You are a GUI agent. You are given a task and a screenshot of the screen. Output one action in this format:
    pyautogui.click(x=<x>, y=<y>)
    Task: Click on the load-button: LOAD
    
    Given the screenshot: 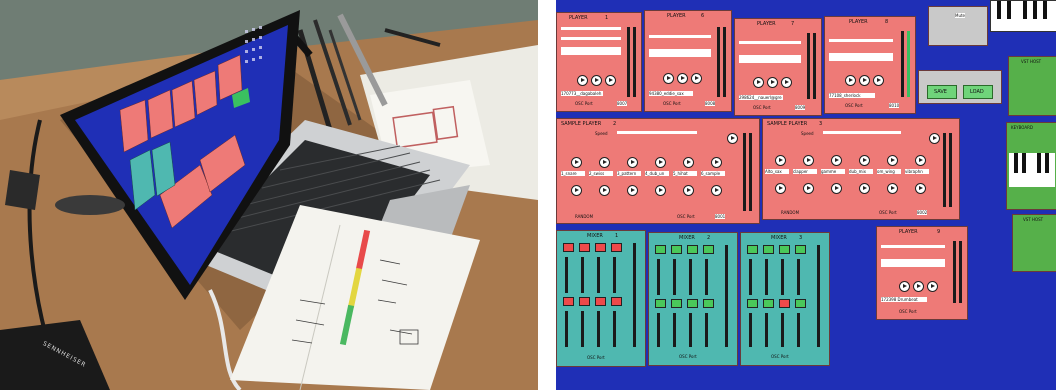 What is the action you would take?
    pyautogui.click(x=978, y=92)
    